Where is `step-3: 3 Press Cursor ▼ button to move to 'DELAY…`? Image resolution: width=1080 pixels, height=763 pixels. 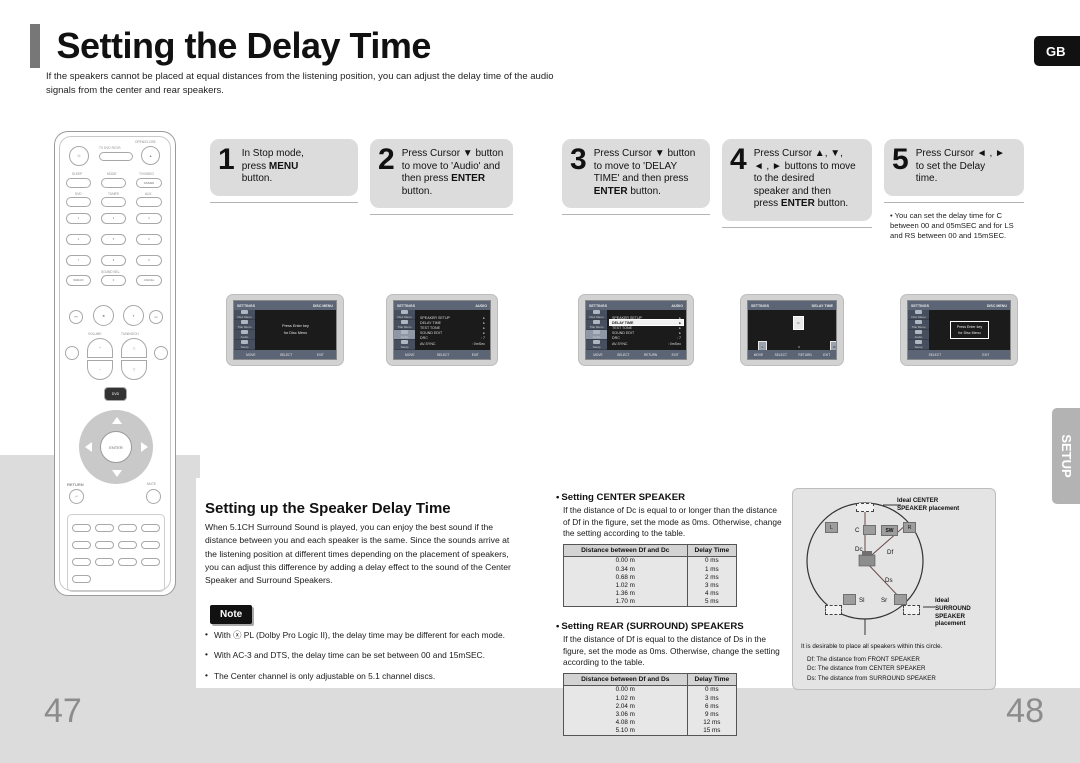 step-3: 3 Press Cursor ▼ button to move to 'DELAY… is located at coordinates (636, 177).